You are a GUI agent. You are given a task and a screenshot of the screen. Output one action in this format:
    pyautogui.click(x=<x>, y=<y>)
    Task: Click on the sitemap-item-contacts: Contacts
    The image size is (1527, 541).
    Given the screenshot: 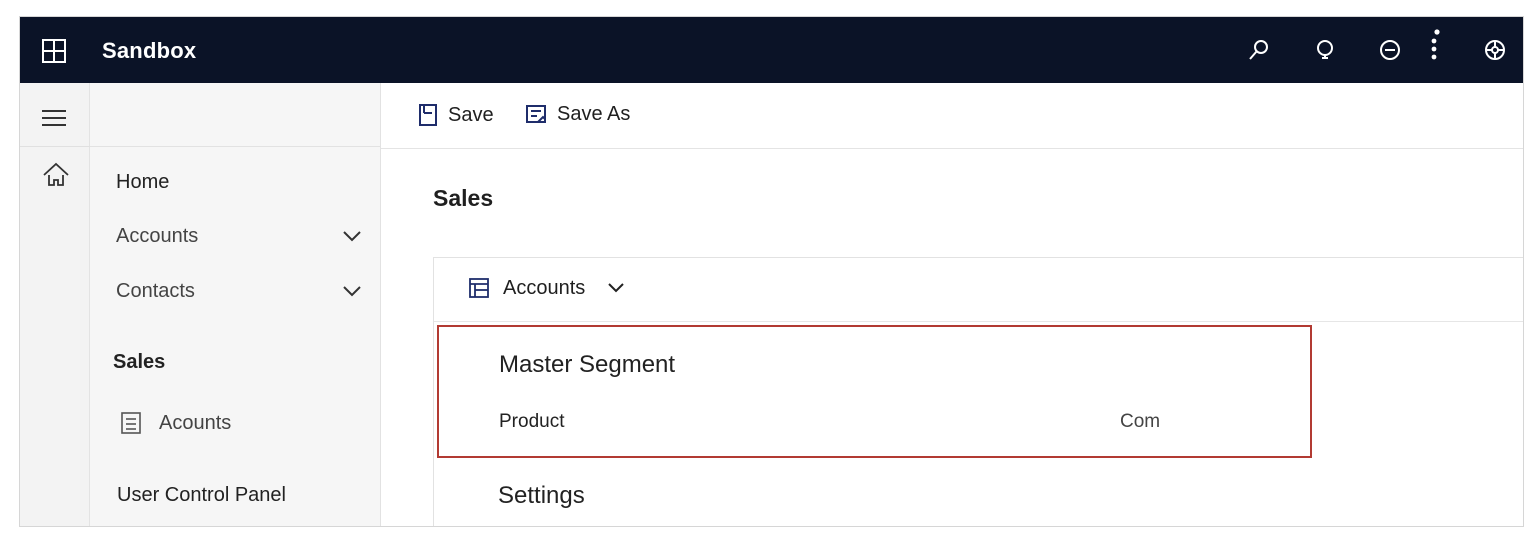 What is the action you would take?
    pyautogui.click(x=155, y=291)
    